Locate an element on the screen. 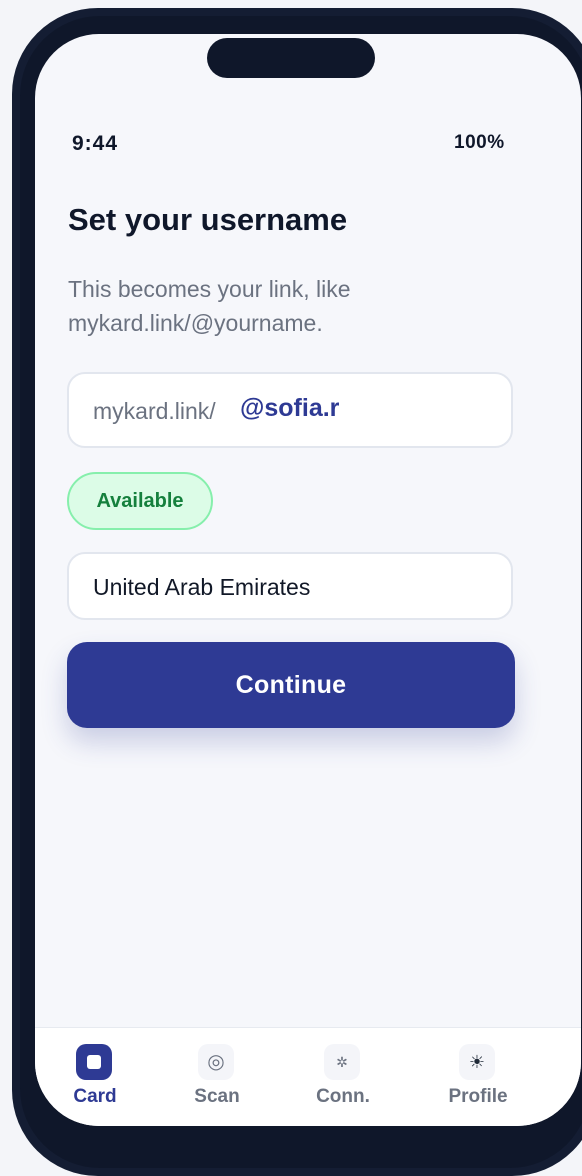 Image resolution: width=582 pixels, height=1176 pixels. scan-icon: ◎ is located at coordinates (216, 1062).